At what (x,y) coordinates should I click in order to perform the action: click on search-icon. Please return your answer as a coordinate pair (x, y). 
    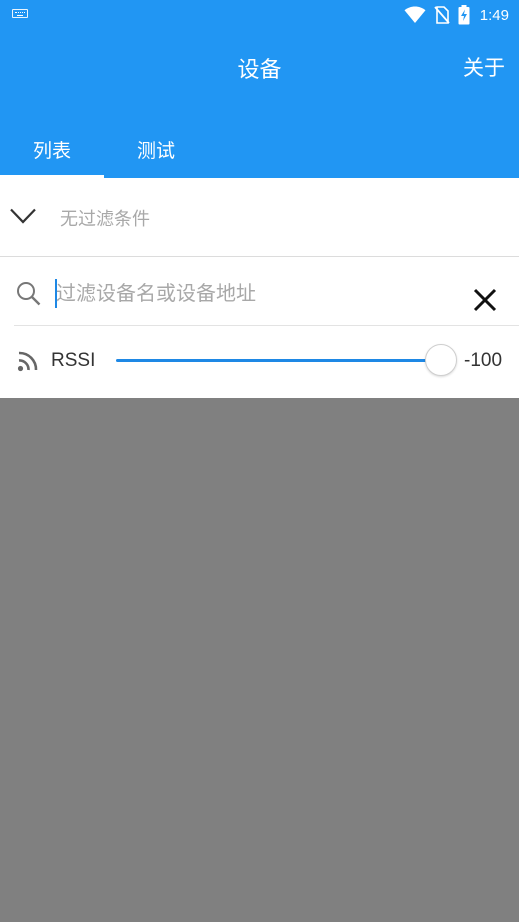
    Looking at the image, I should click on (29, 294).